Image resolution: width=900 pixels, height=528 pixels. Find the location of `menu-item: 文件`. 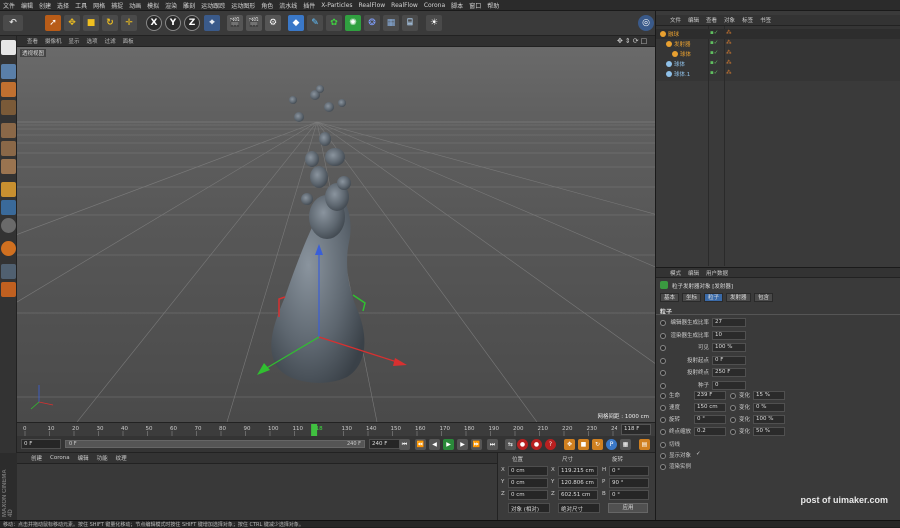

menu-item: 文件 is located at coordinates (9, 5).